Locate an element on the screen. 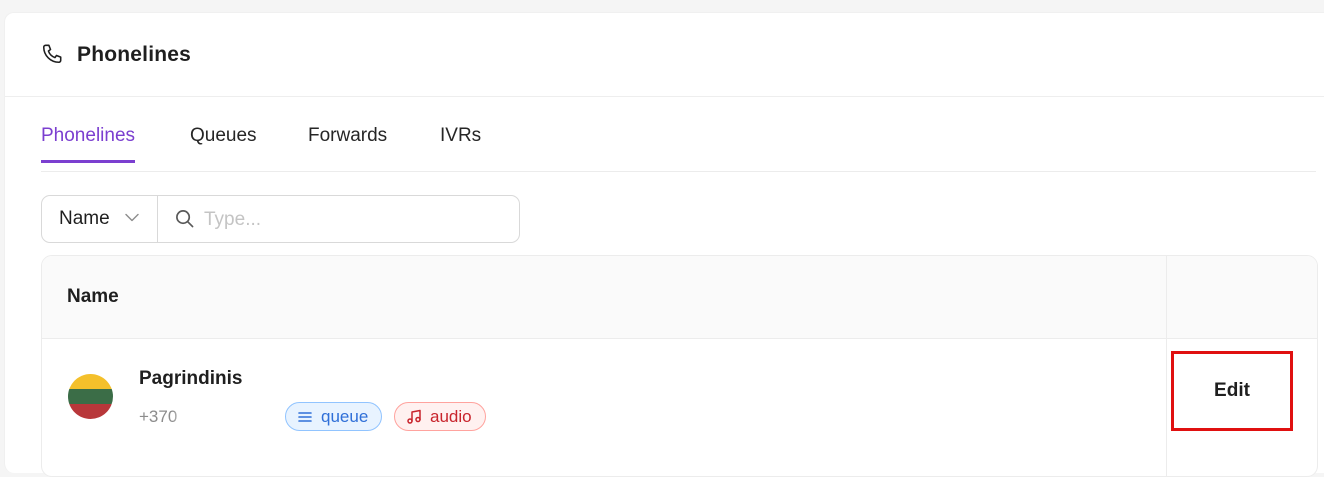  flag-band-yellow is located at coordinates (90, 381).